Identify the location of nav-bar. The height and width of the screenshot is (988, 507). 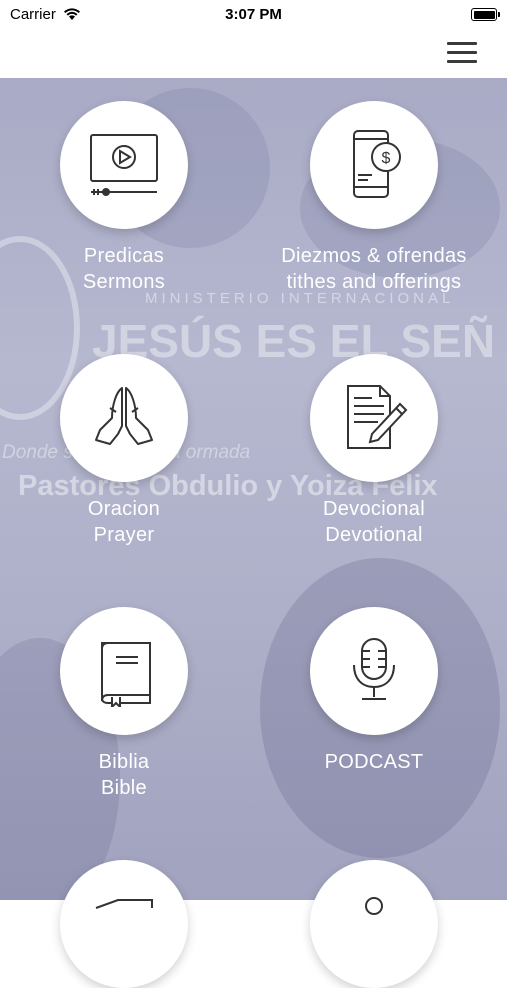
(253, 54).